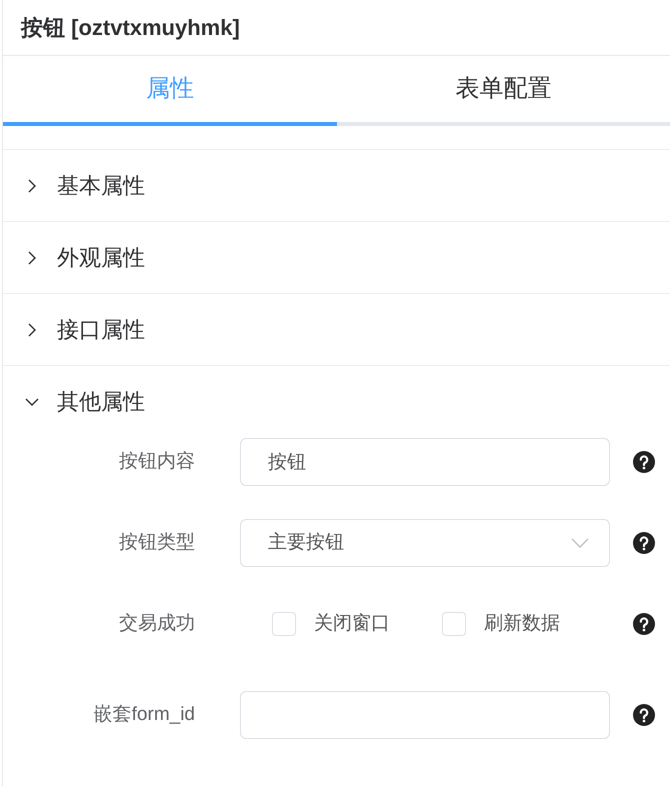 The height and width of the screenshot is (786, 670). I want to click on checkbox-label: 刷新数据, so click(522, 624).